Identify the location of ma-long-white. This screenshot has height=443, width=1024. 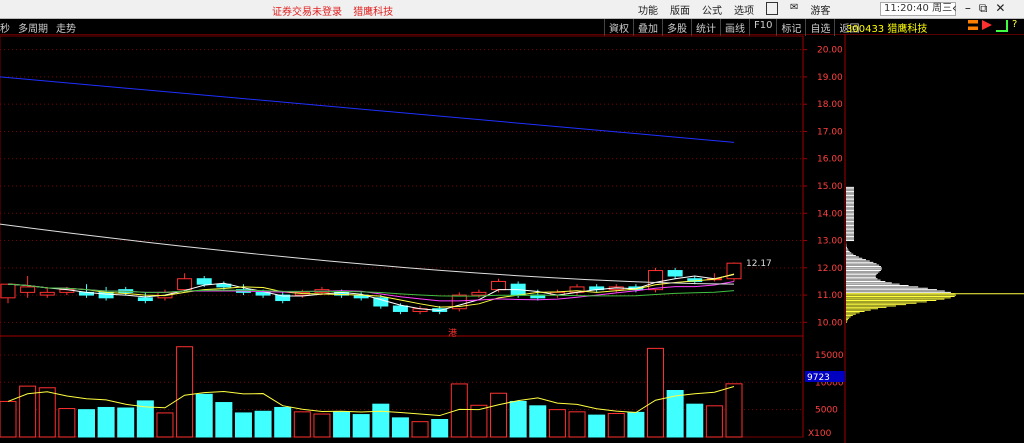
(367, 254).